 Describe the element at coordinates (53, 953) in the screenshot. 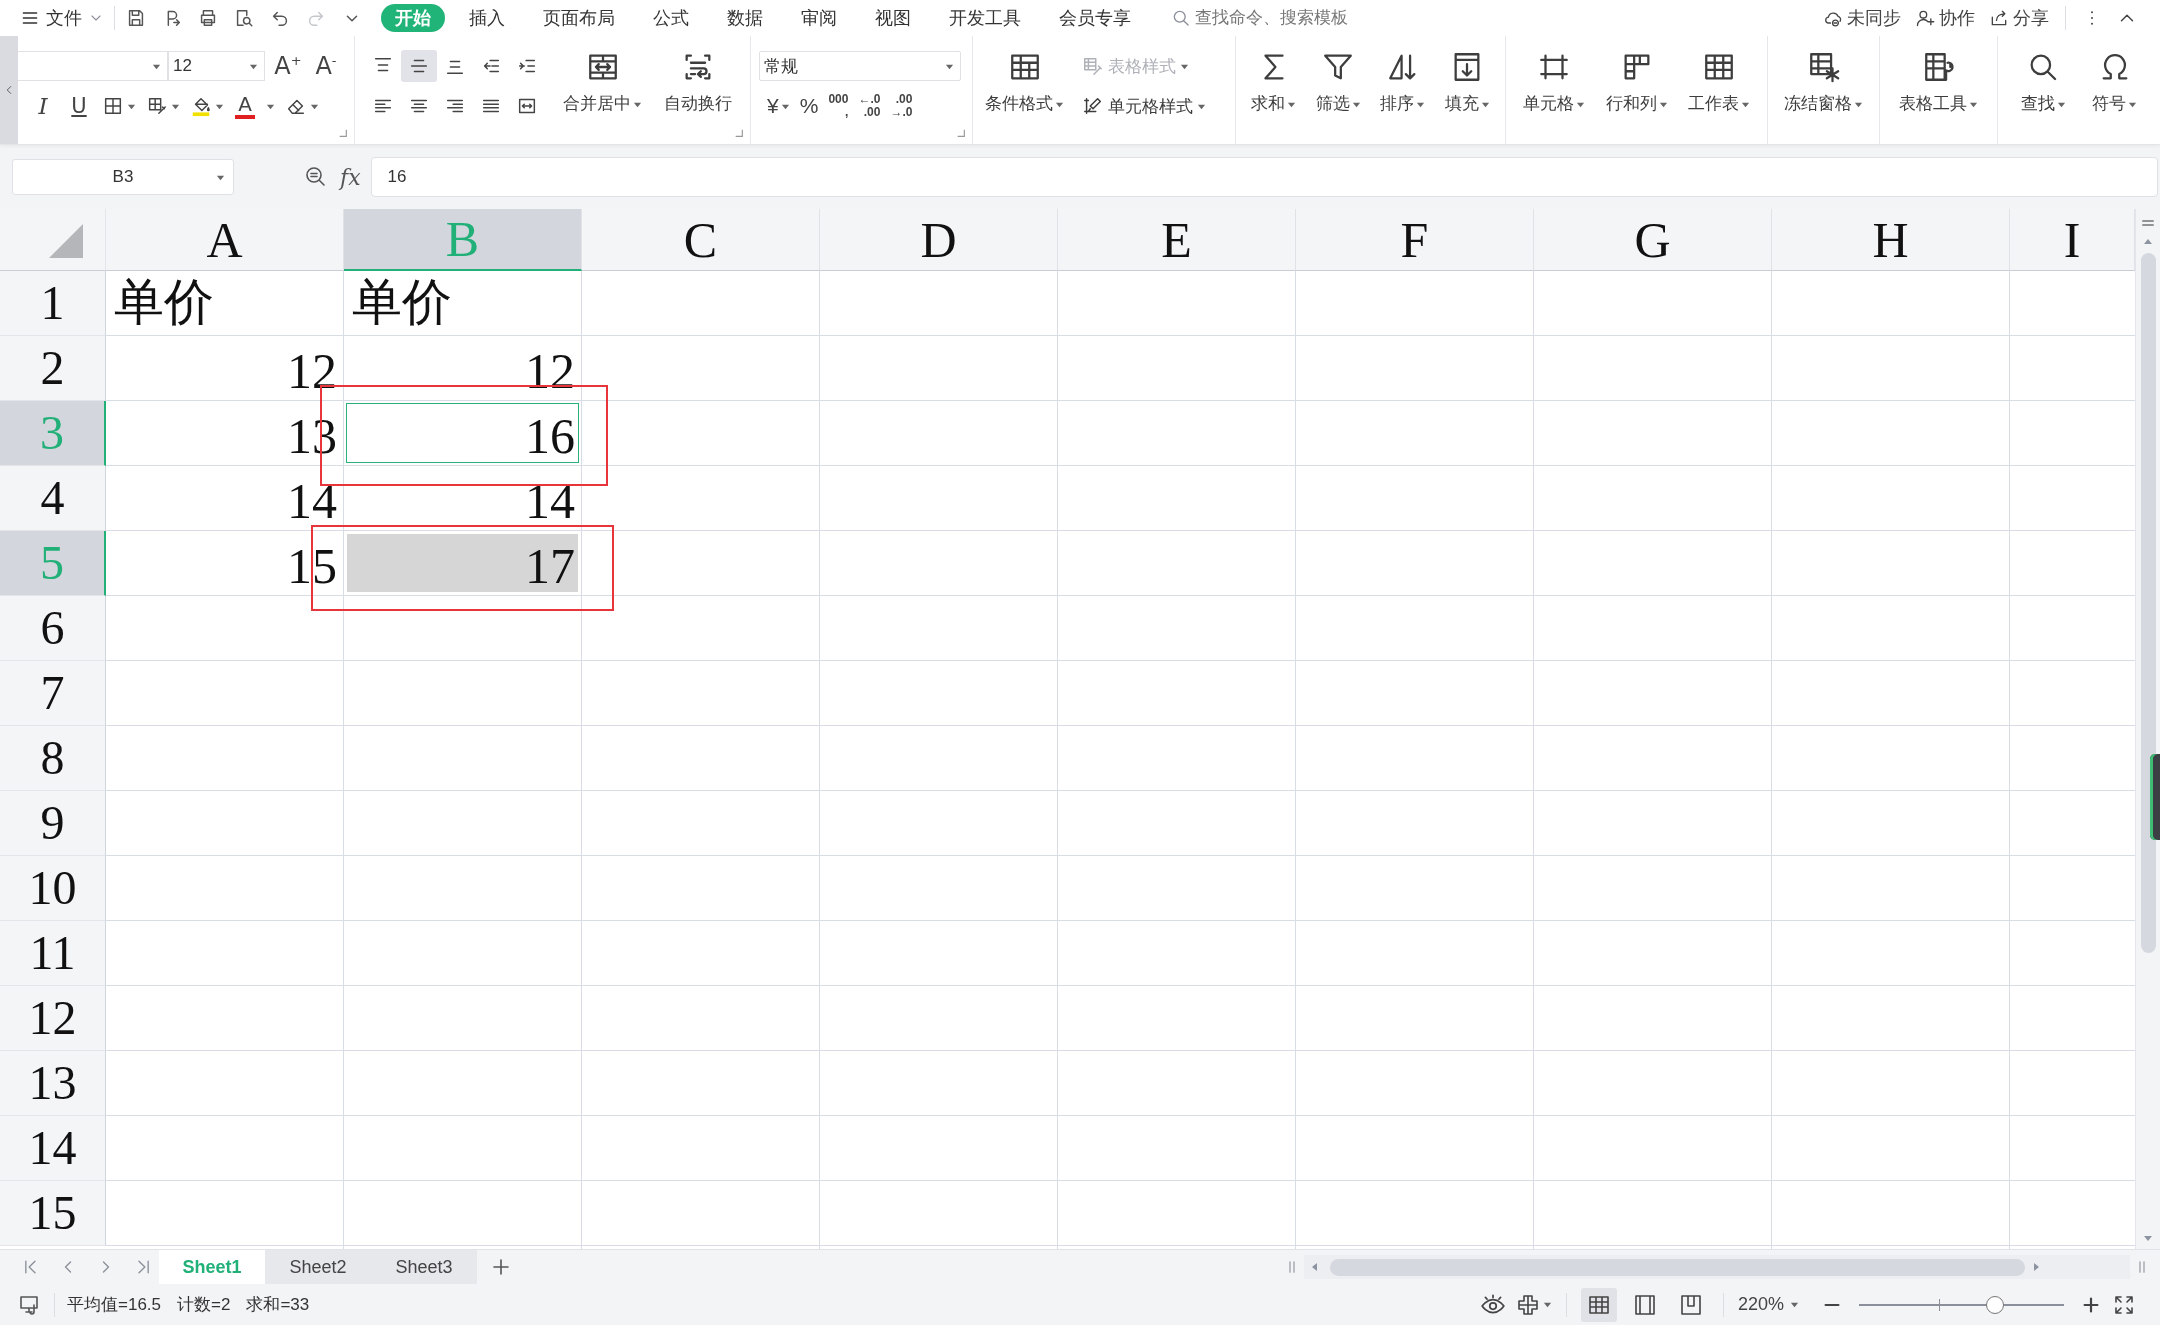

I see `row-header: 11` at that location.